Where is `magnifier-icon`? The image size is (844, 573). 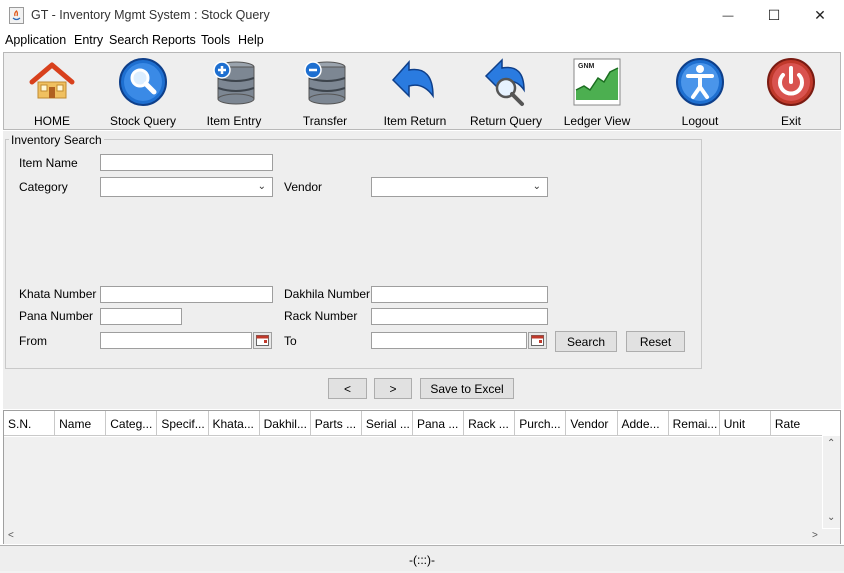 magnifier-icon is located at coordinates (143, 82).